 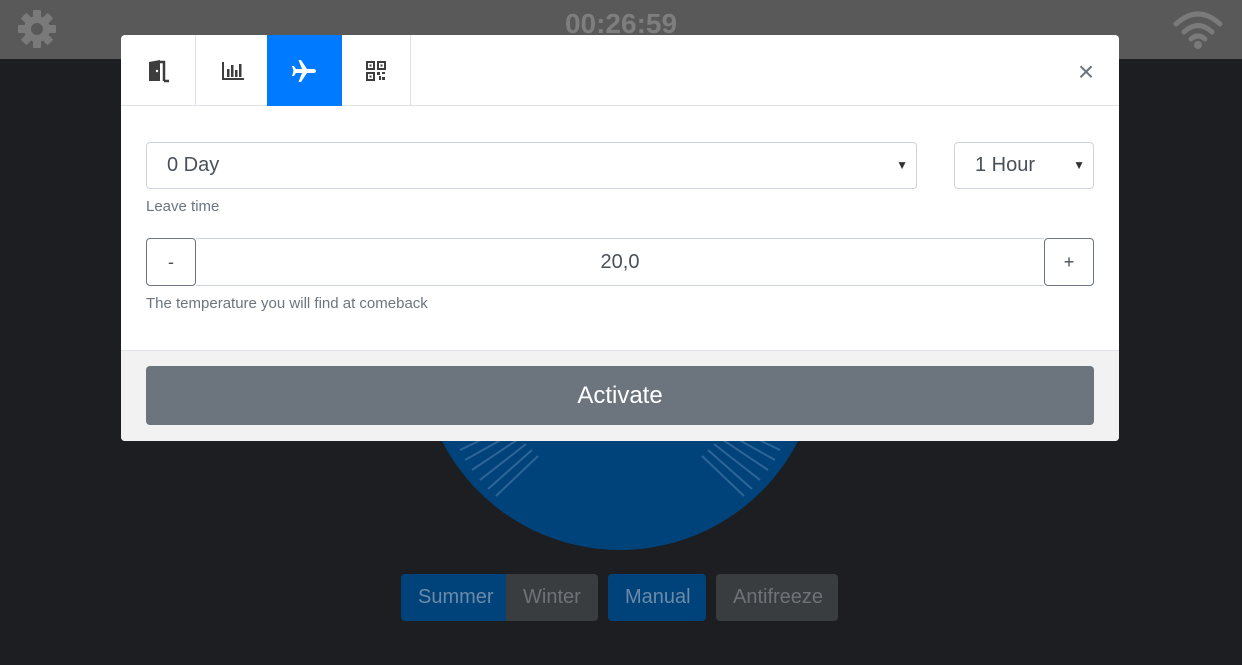 What do you see at coordinates (620, 262) in the screenshot?
I see `temperature-input: 20,0` at bounding box center [620, 262].